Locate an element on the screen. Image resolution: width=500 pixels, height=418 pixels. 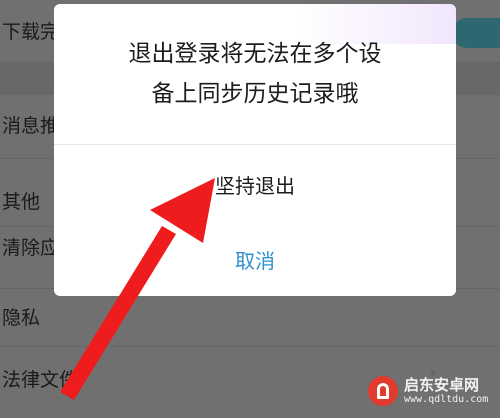
settings-row-label: 隐私 is located at coordinates (21, 318).